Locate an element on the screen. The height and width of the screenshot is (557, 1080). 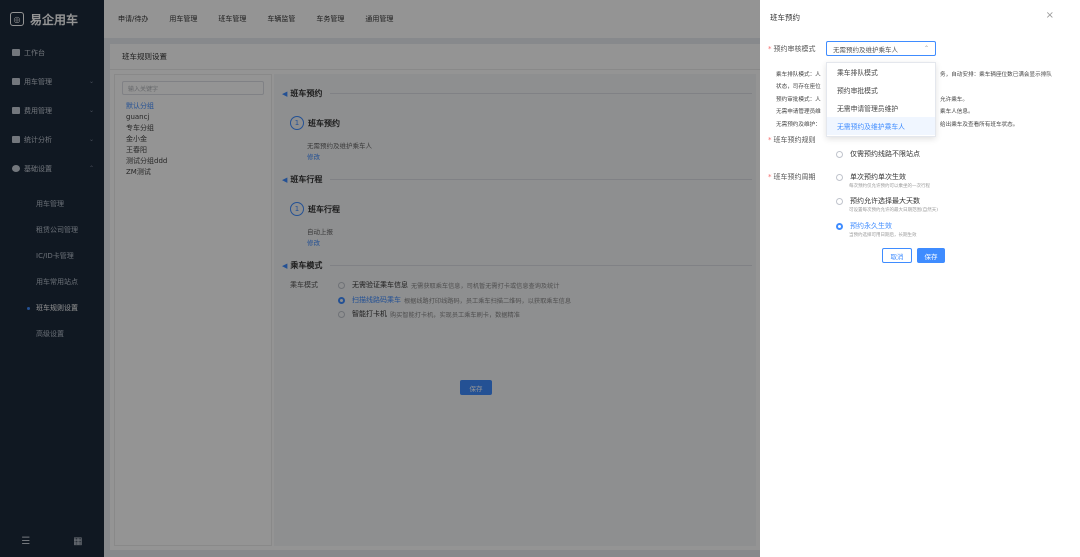
option-title: 预约永久生效 is located at coordinates (871, 226).